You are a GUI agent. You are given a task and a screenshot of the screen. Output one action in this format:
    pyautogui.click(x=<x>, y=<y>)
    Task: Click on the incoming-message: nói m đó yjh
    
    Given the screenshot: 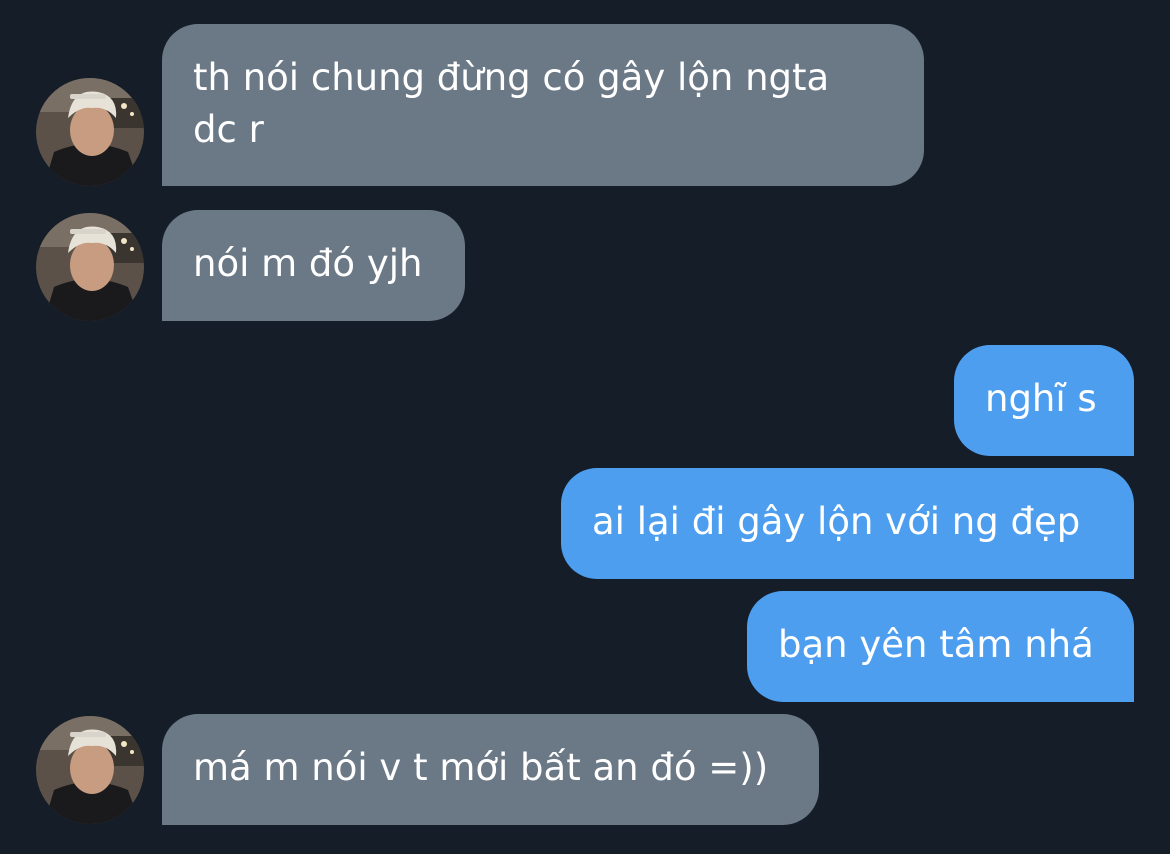 What is the action you would take?
    pyautogui.click(x=313, y=265)
    